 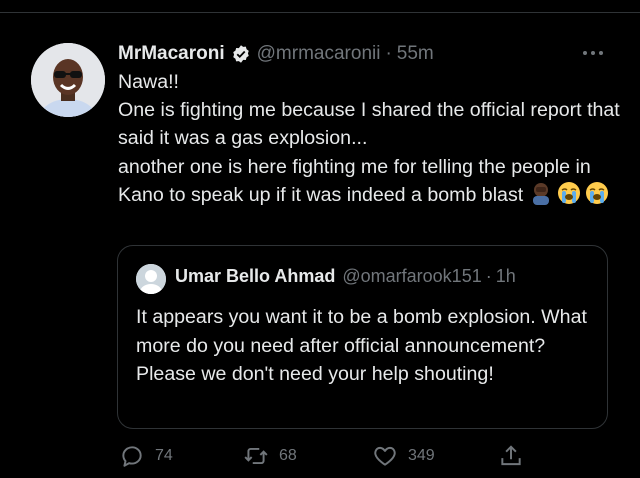 I want to click on profile-photo, so click(x=68, y=80).